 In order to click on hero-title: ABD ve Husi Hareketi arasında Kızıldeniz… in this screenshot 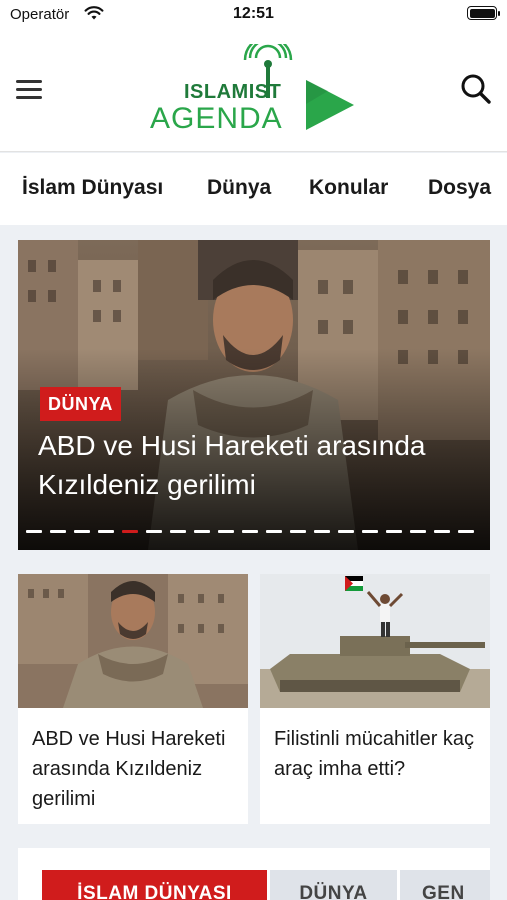, I will do `click(258, 465)`.